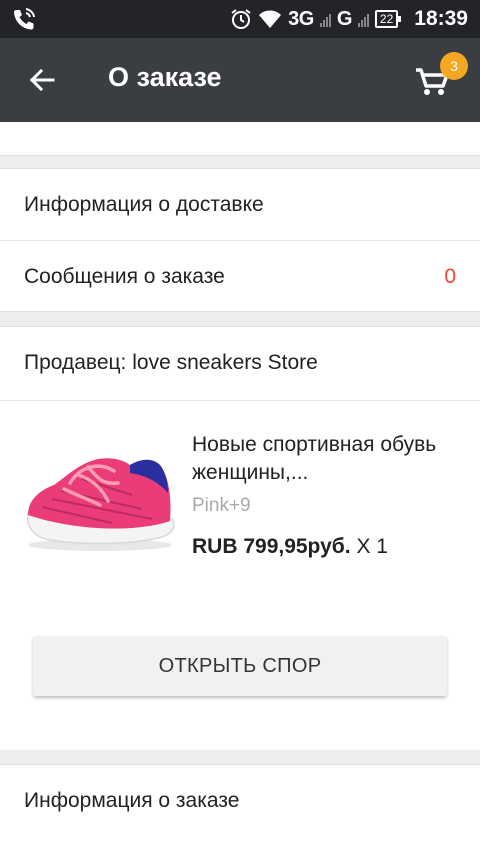  What do you see at coordinates (165, 77) in the screenshot?
I see `page-title: О заказе` at bounding box center [165, 77].